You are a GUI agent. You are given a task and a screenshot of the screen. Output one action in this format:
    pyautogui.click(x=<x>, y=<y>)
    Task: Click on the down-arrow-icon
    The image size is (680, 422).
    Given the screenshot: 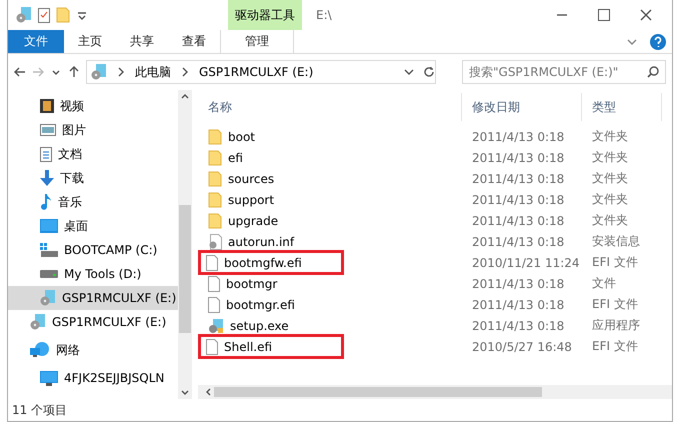 What is the action you would take?
    pyautogui.click(x=47, y=178)
    